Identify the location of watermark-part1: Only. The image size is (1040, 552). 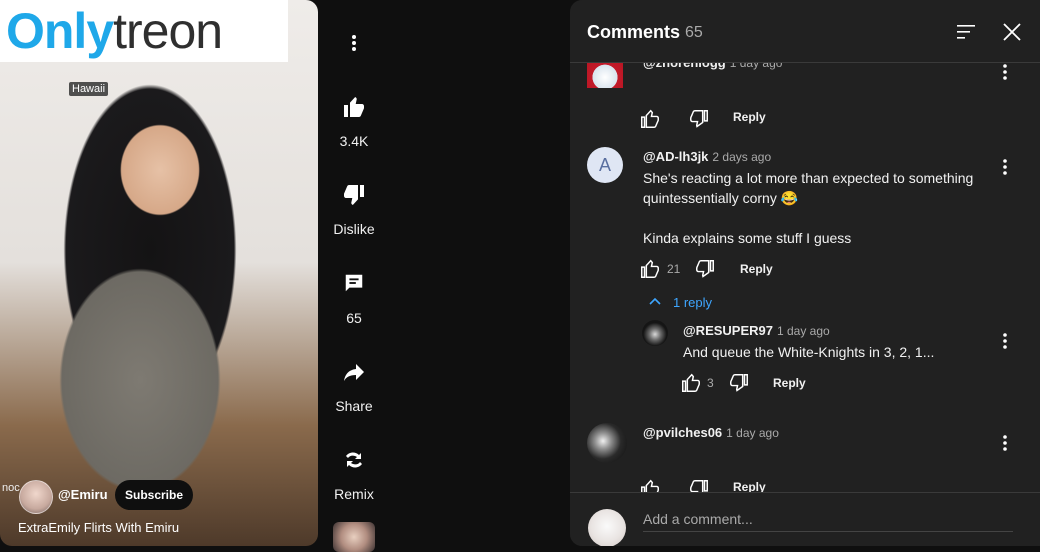
(60, 31).